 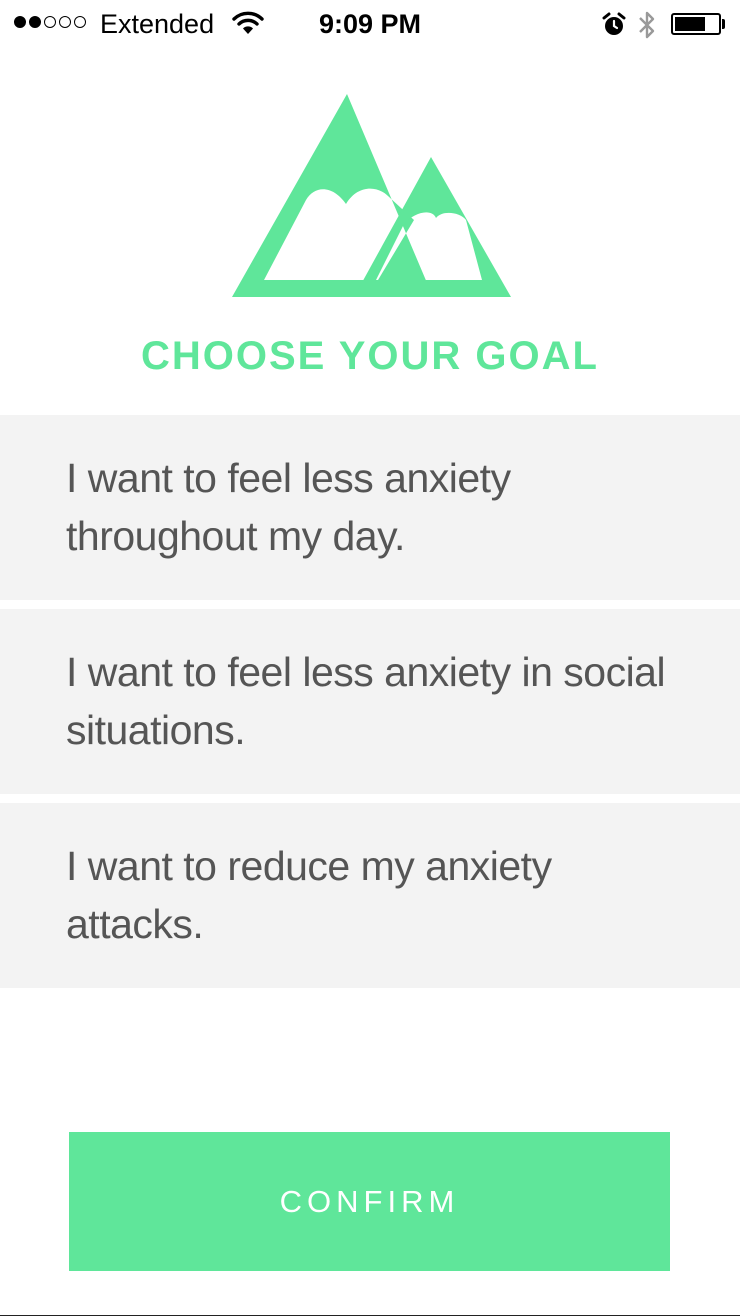 I want to click on goal-option-anxiety-attacks: I want to reduce my anxiety attacks., so click(x=370, y=895).